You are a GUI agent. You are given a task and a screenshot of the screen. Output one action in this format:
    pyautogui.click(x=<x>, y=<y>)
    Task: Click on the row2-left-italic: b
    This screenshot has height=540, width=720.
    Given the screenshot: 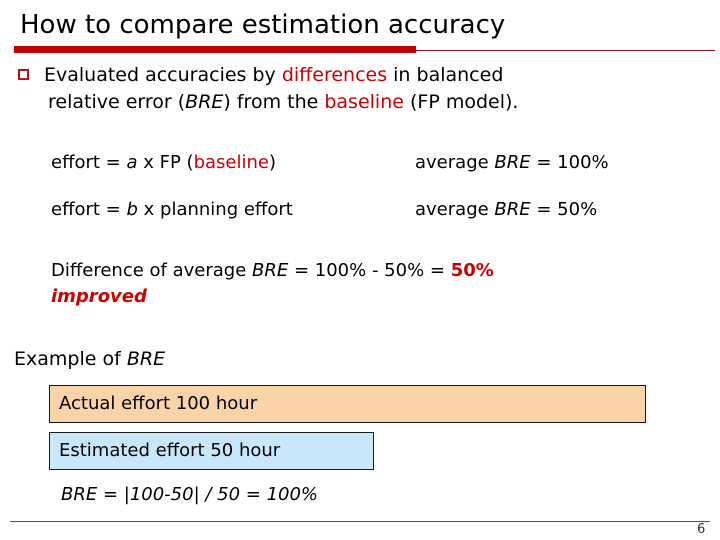 What is the action you would take?
    pyautogui.click(x=132, y=209)
    